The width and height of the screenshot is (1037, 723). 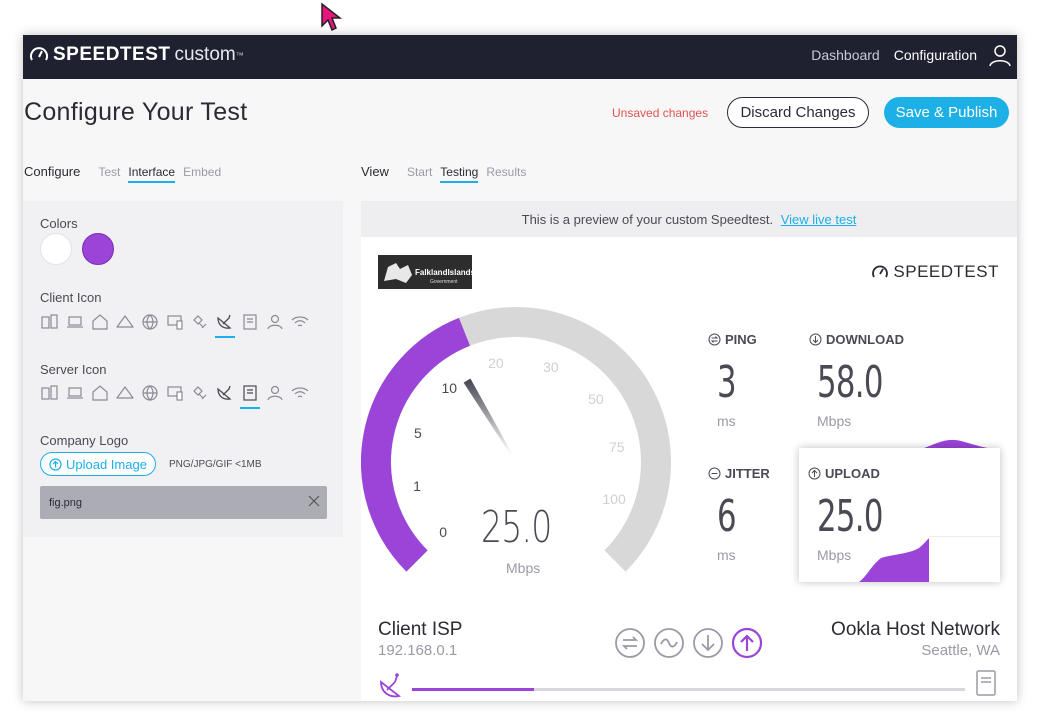 I want to click on view-live-test-link: View live test, so click(x=819, y=219).